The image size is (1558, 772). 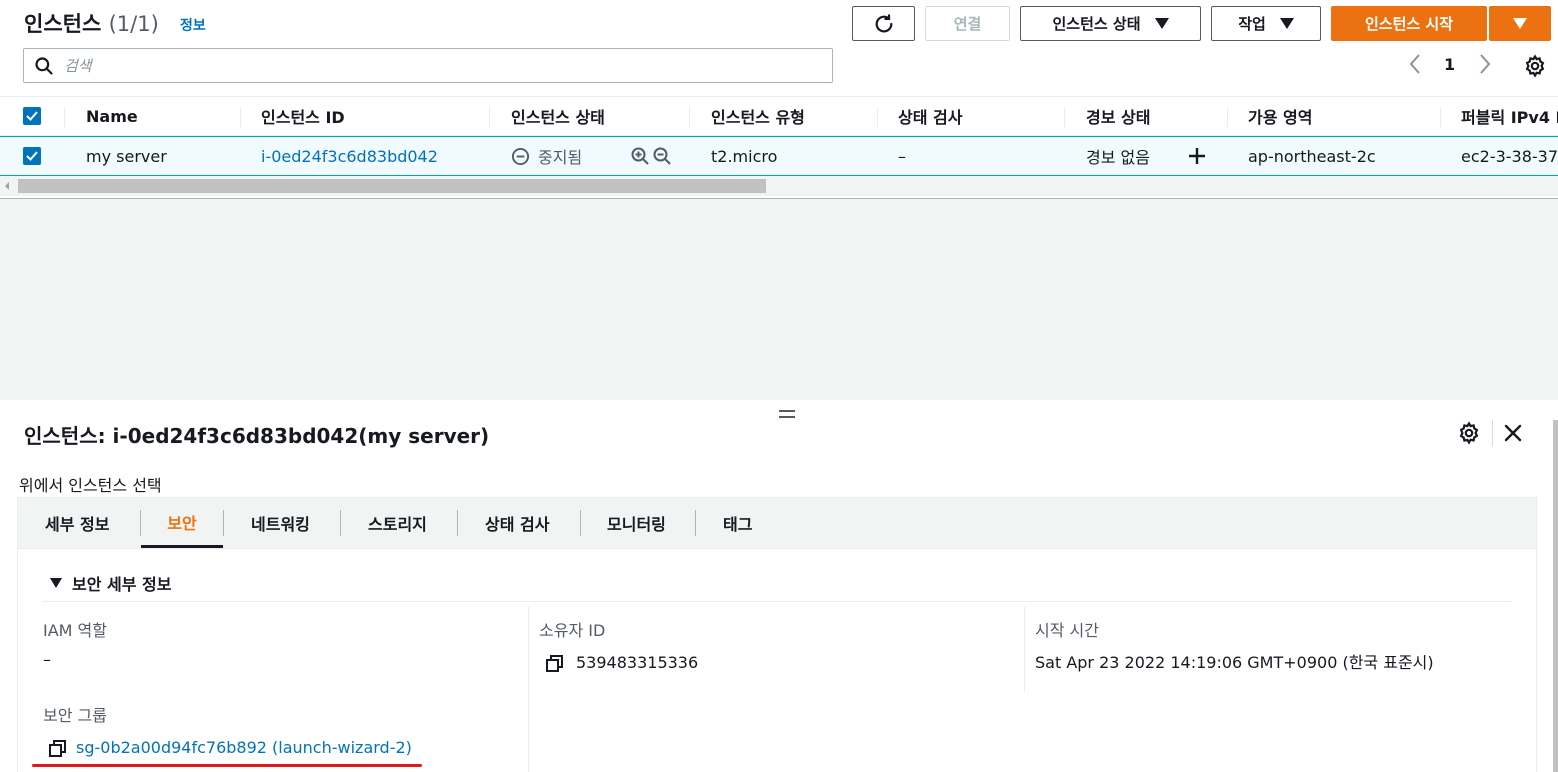 I want to click on vertical-scrollbar, so click(x=1555, y=596).